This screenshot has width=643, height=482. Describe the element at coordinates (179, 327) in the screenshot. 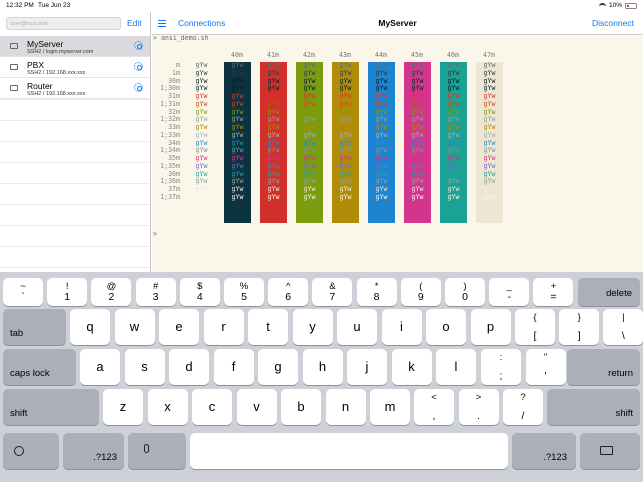

I see `key-e: e` at that location.